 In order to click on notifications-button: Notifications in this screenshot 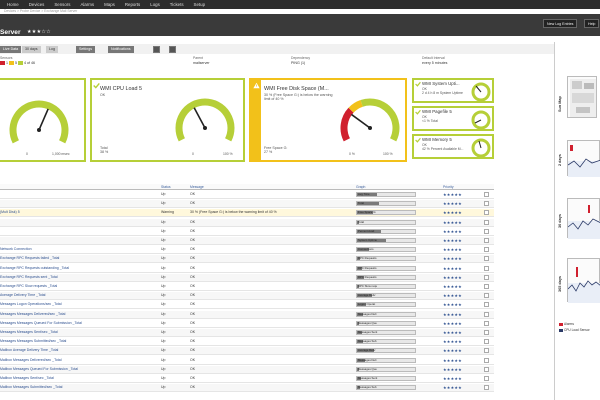, I will do `click(121, 49)`.